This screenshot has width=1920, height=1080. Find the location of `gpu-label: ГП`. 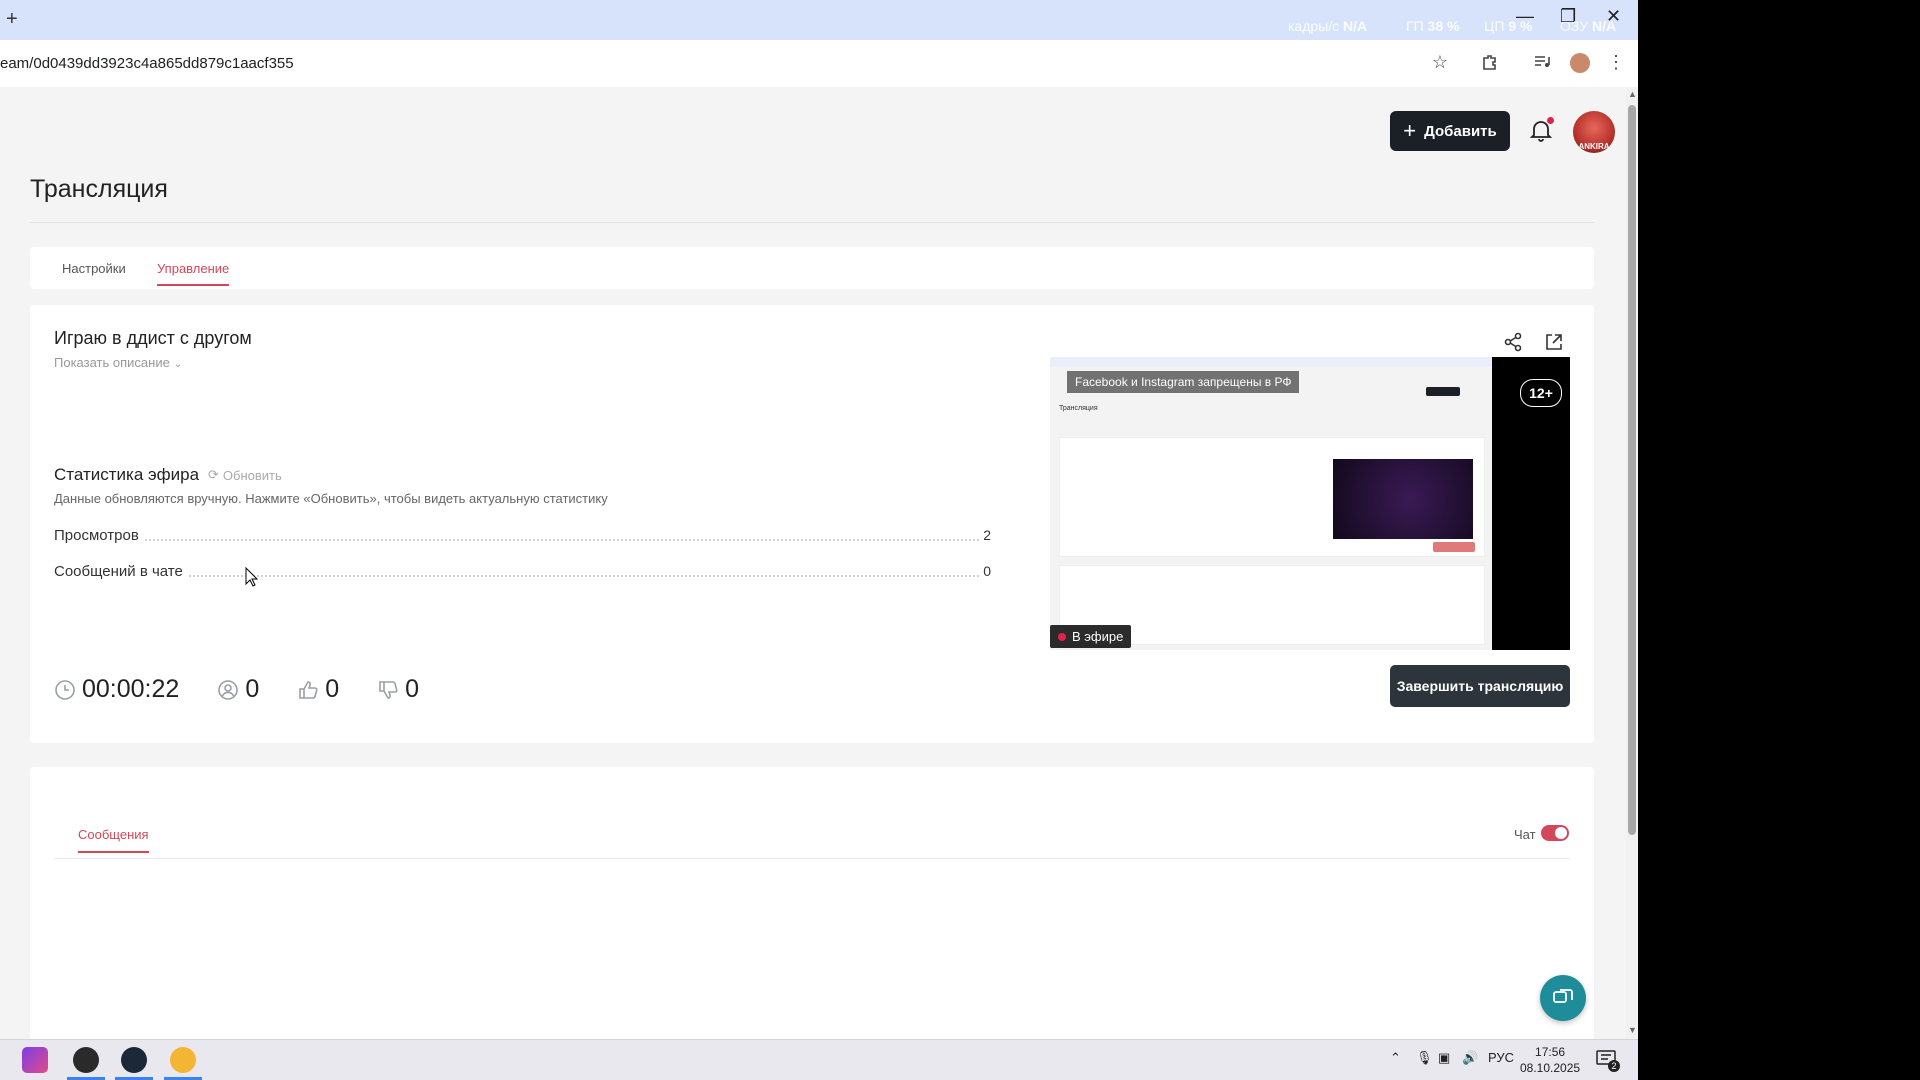

gpu-label: ГП is located at coordinates (1415, 26).